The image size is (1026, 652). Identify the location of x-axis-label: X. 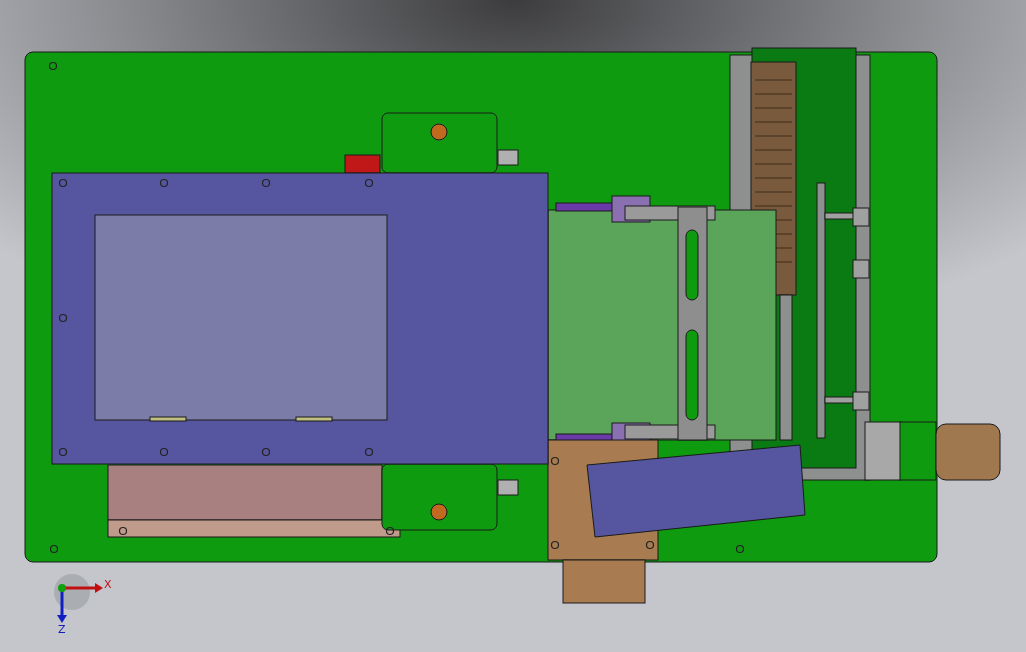
(108, 584).